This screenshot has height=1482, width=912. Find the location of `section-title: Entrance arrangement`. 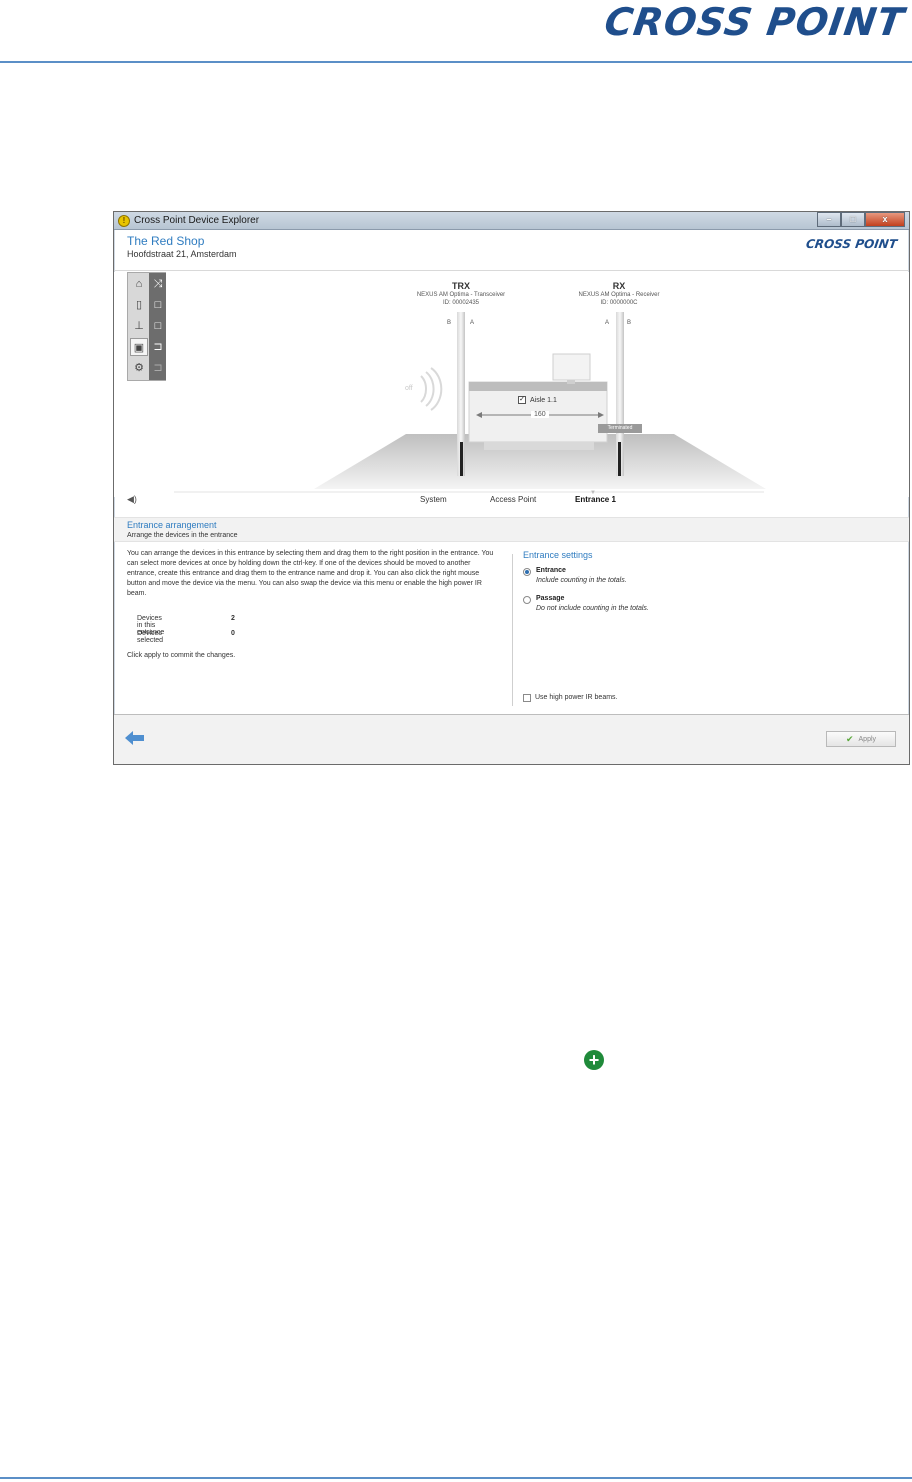

section-title: Entrance arrangement is located at coordinates (172, 525).